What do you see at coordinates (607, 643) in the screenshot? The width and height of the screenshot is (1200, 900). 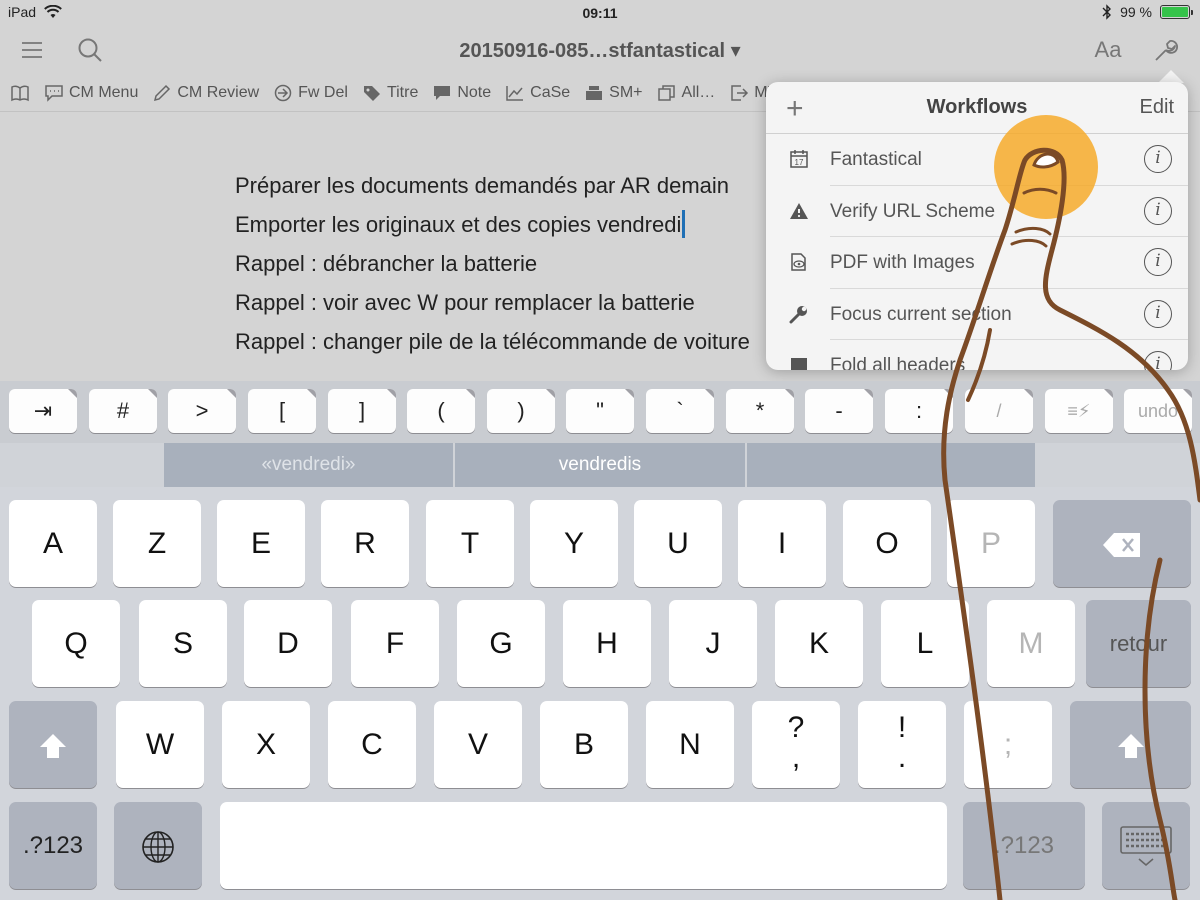 I see `key-h: H` at bounding box center [607, 643].